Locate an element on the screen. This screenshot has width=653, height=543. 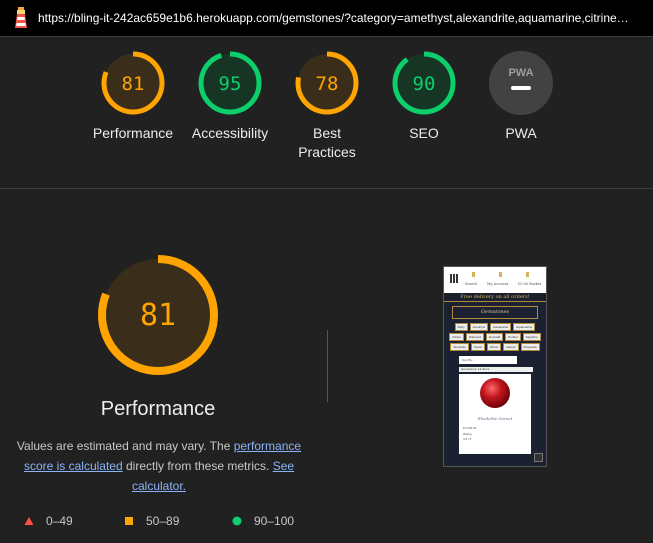
thumb-btn: Morganite is located at coordinates (530, 347).